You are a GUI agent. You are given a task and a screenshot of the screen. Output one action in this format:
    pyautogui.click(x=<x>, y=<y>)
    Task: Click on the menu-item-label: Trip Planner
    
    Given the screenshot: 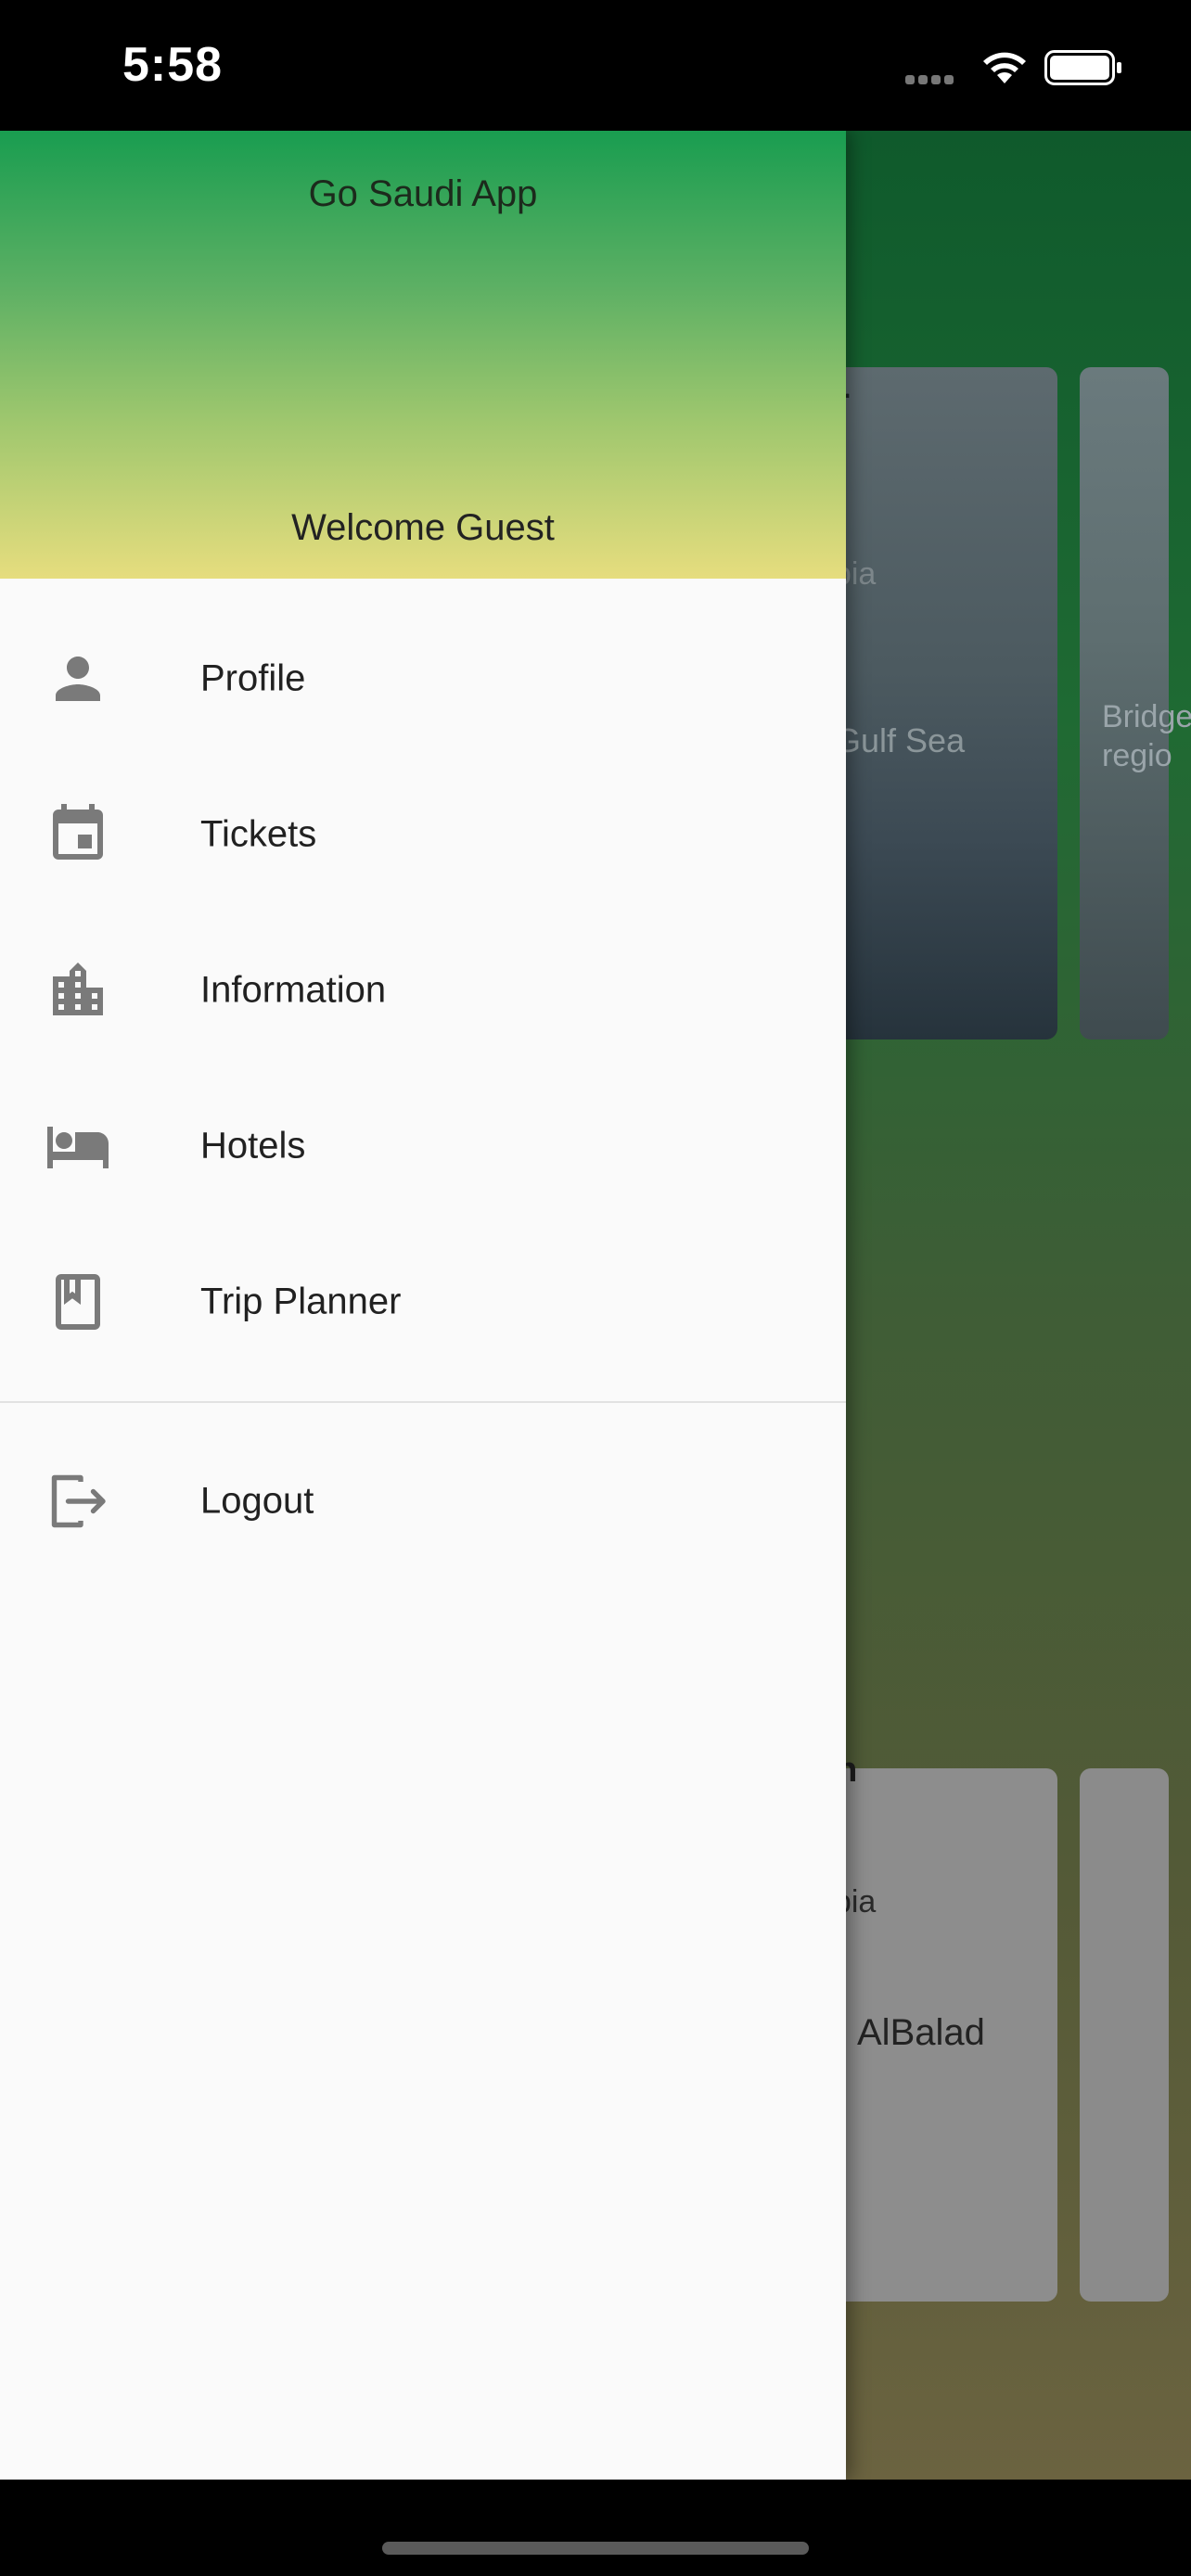 What is the action you would take?
    pyautogui.click(x=301, y=1301)
    